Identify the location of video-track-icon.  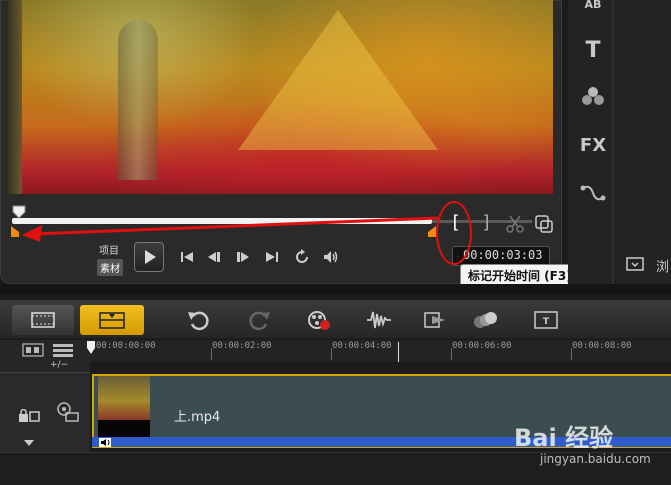
(68, 412).